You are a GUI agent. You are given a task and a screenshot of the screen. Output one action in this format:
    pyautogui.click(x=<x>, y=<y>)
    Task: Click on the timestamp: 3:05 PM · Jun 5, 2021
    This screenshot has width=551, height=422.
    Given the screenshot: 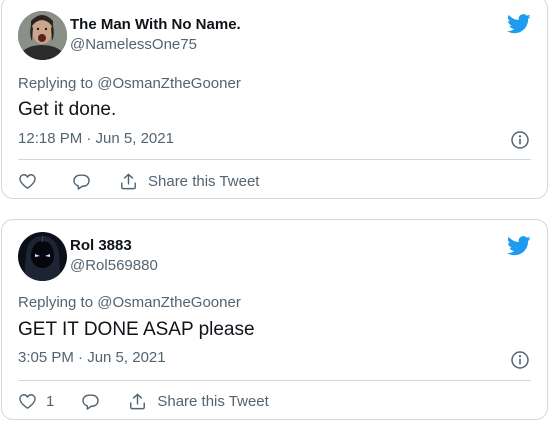 What is the action you would take?
    pyautogui.click(x=92, y=357)
    